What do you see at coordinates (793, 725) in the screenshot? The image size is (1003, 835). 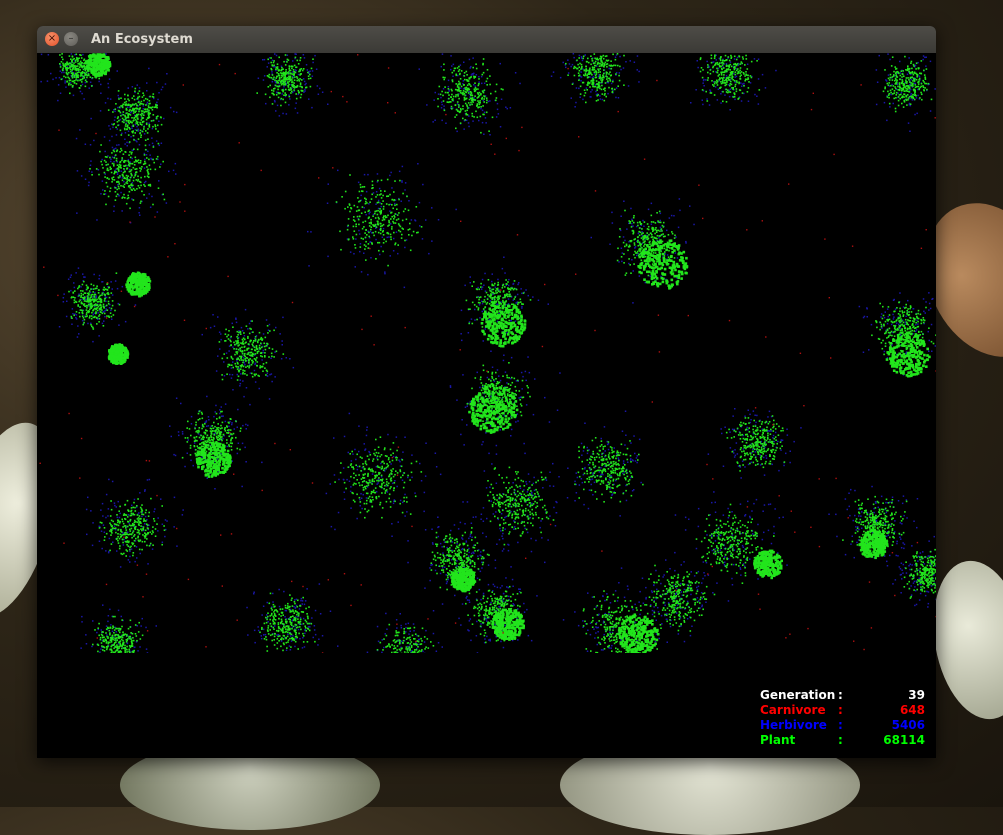 I see `stat-label: Herbivore` at bounding box center [793, 725].